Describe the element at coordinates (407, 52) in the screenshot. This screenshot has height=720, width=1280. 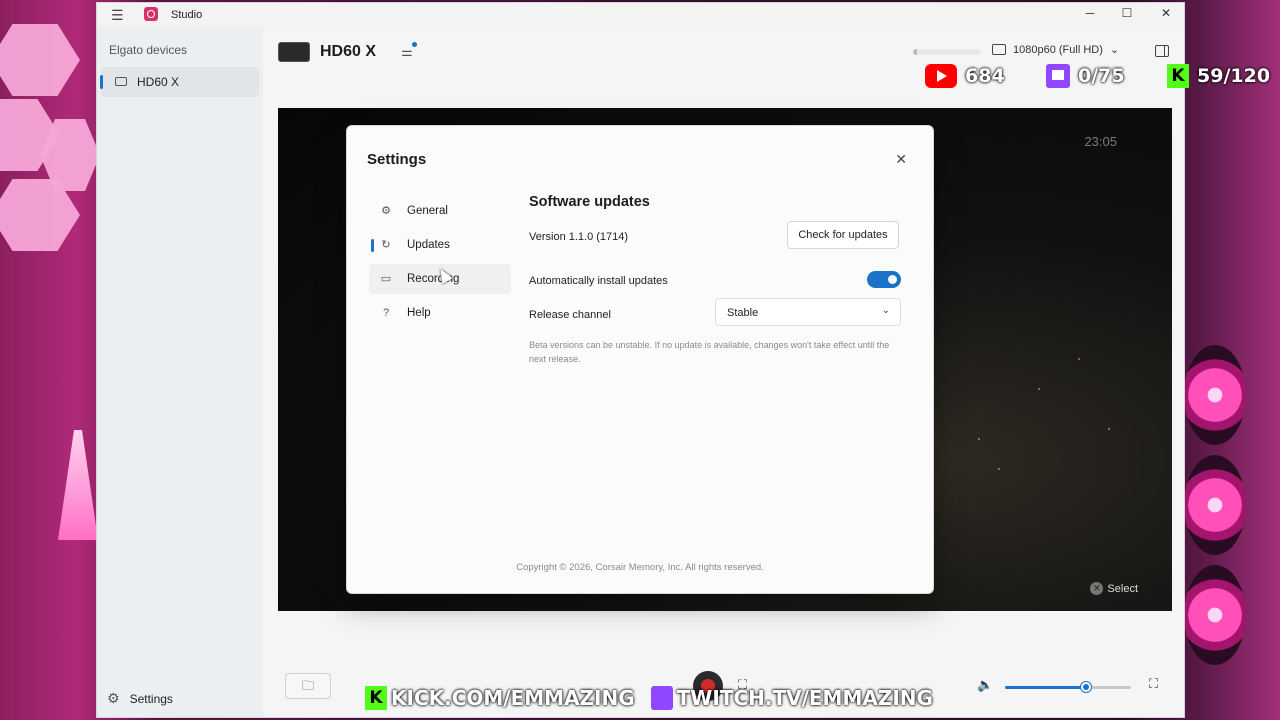
I see `device-settings-icon: ⚌` at that location.